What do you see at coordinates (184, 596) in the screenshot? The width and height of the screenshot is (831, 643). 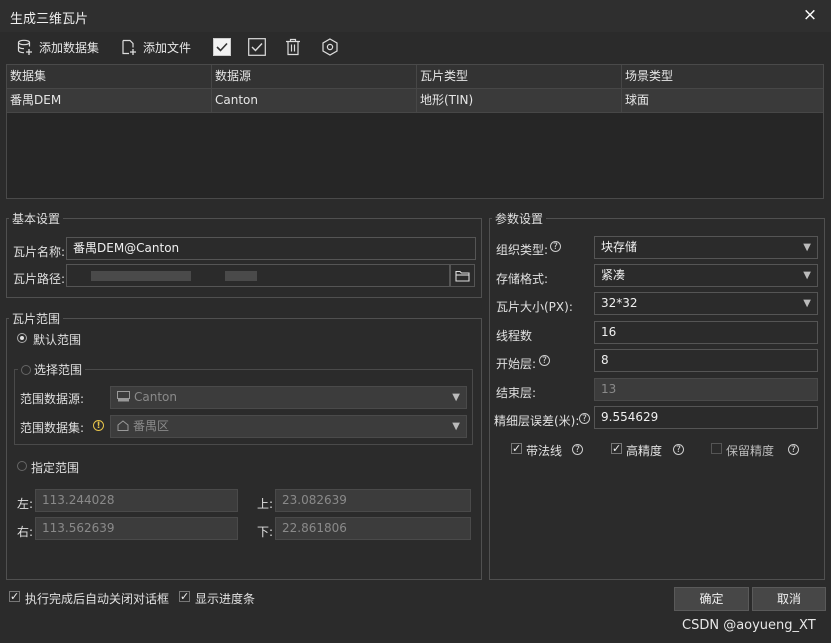 I see `show-progress-checkbox: ✓` at bounding box center [184, 596].